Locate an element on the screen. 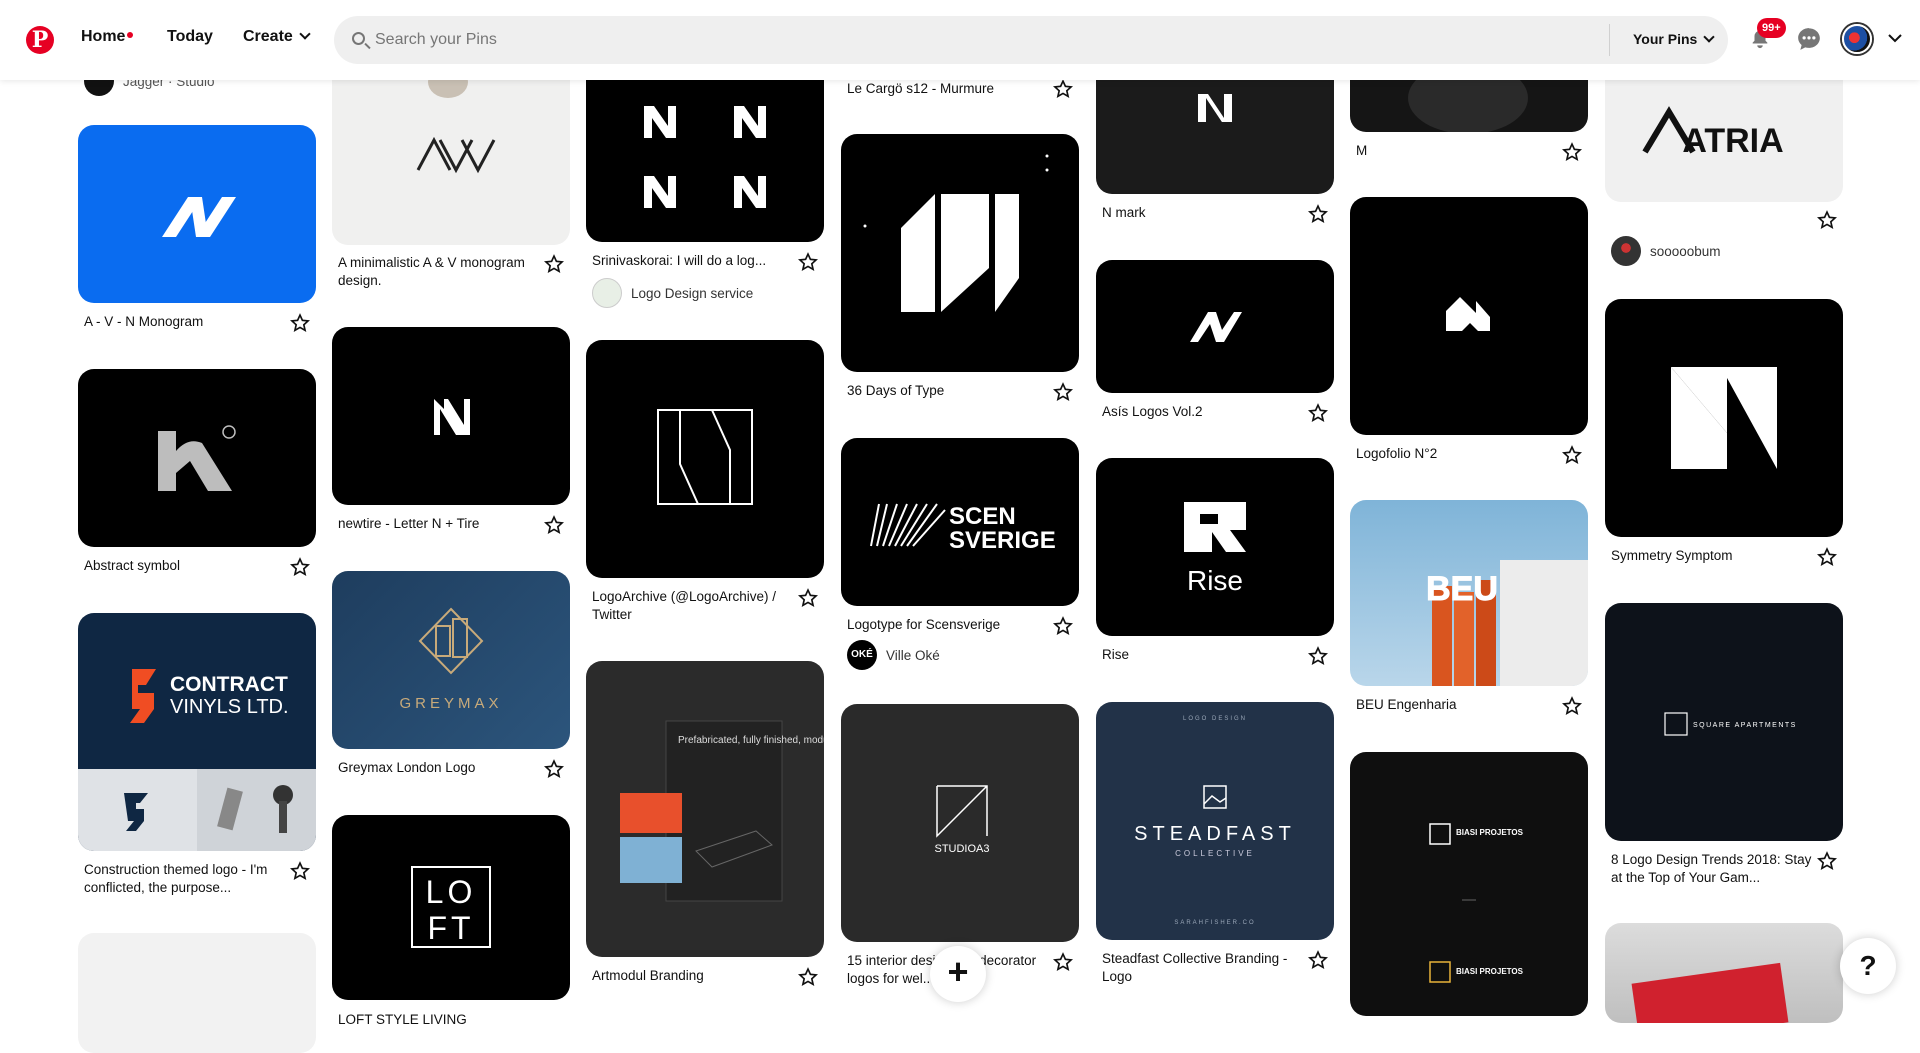 The image size is (1920, 1053). pin-card: Abstract symbol is located at coordinates (197, 472).